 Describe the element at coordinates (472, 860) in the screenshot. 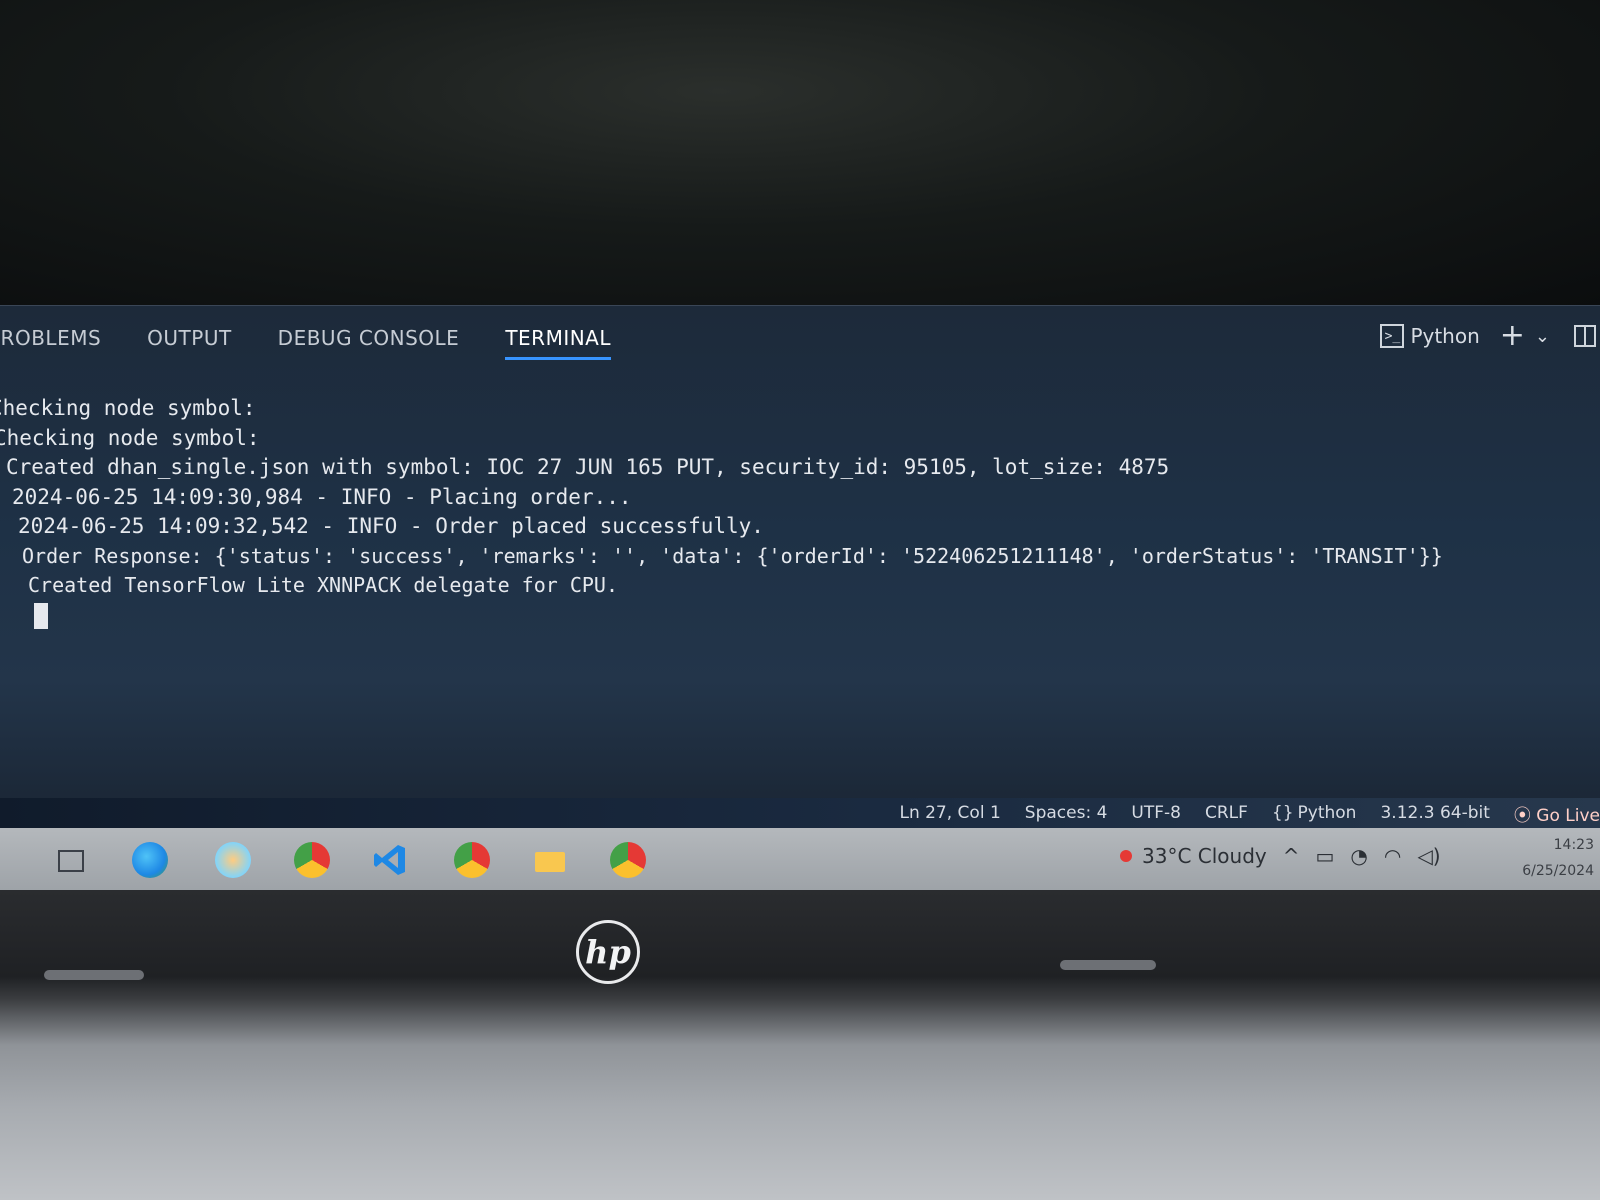

I see `chrome-profile-icon` at that location.